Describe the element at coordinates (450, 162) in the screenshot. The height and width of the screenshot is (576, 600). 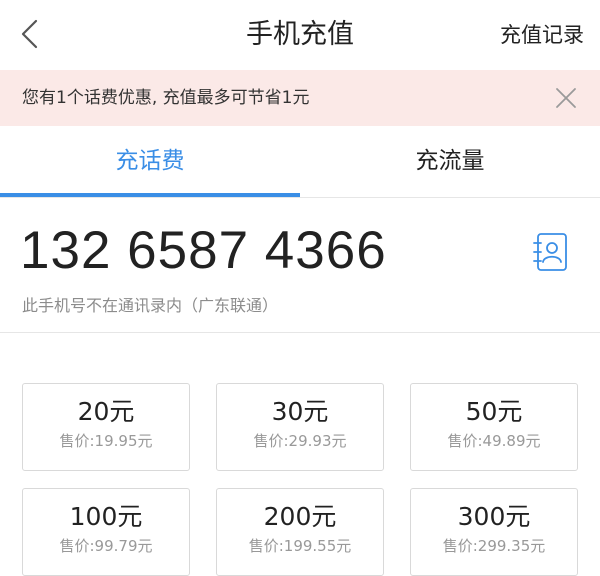
I see `tab-data: 充流量` at that location.